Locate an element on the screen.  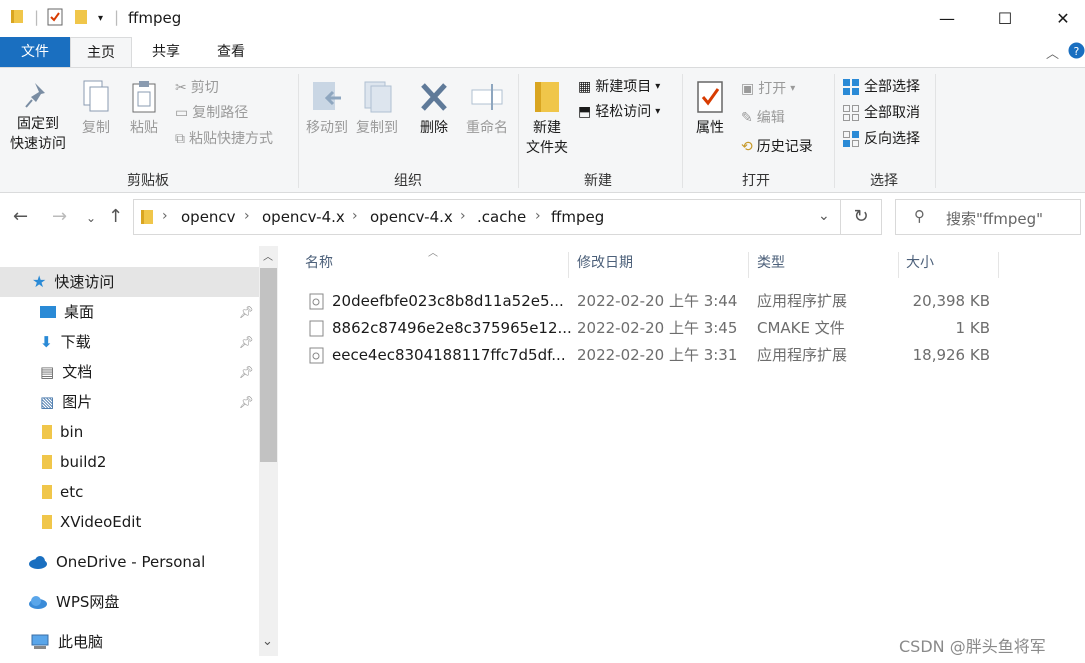
column-header-name: 名称 is located at coordinates (319, 265).